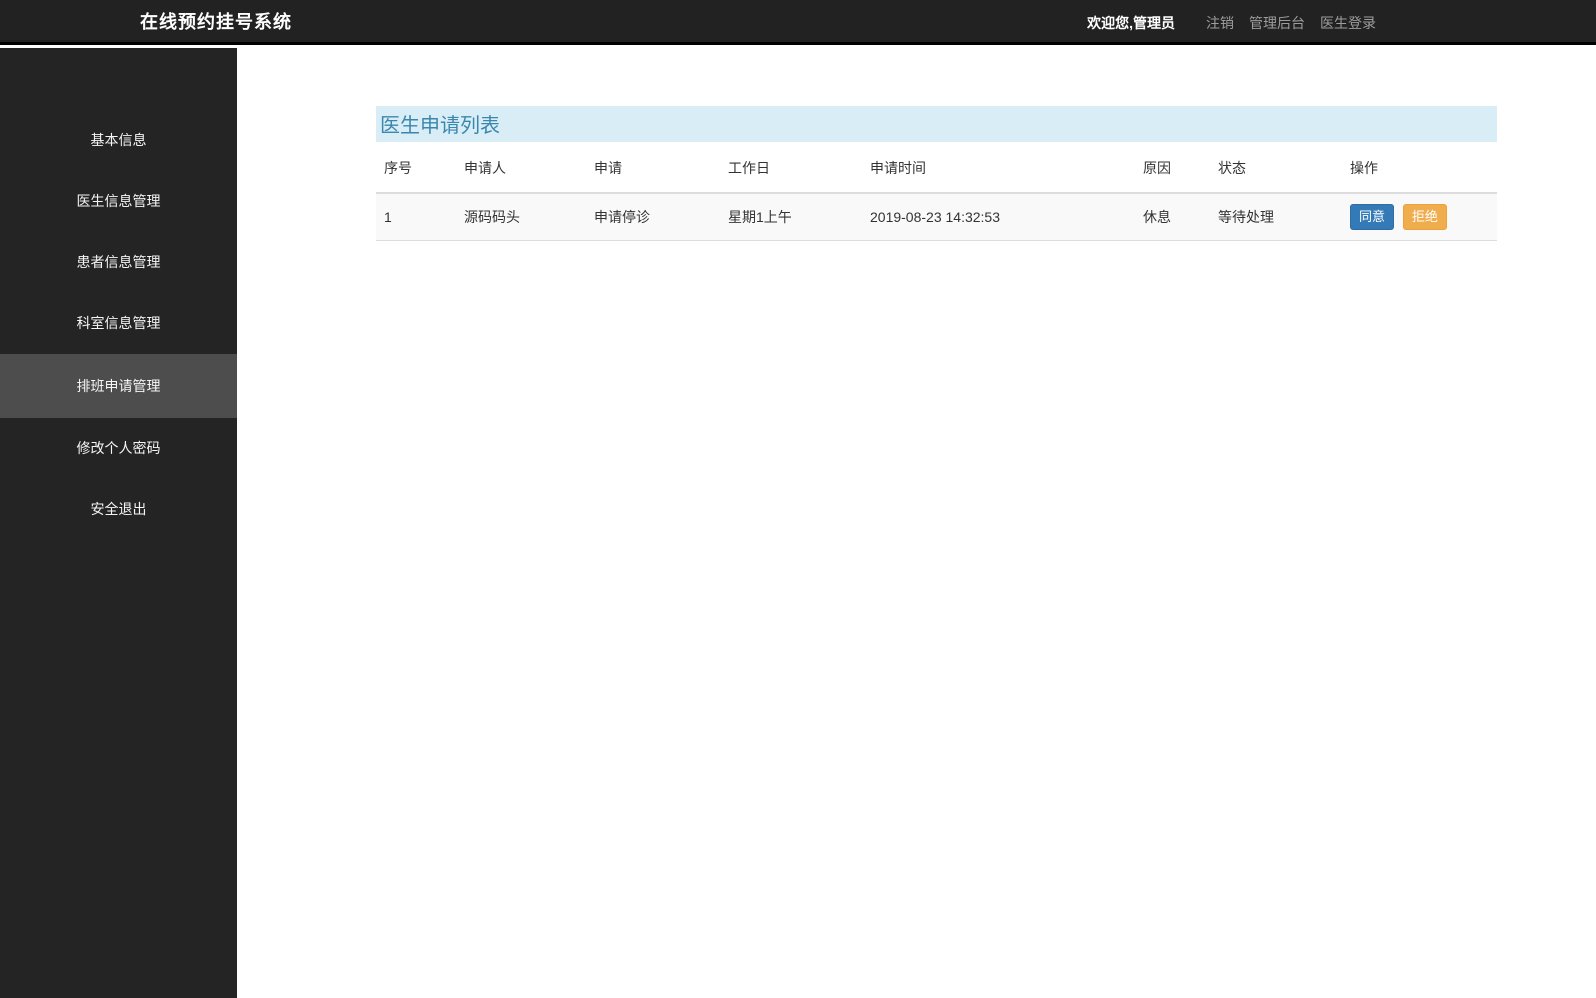 This screenshot has height=998, width=1596. What do you see at coordinates (521, 169) in the screenshot?
I see `column-header-applicant: 申请人` at bounding box center [521, 169].